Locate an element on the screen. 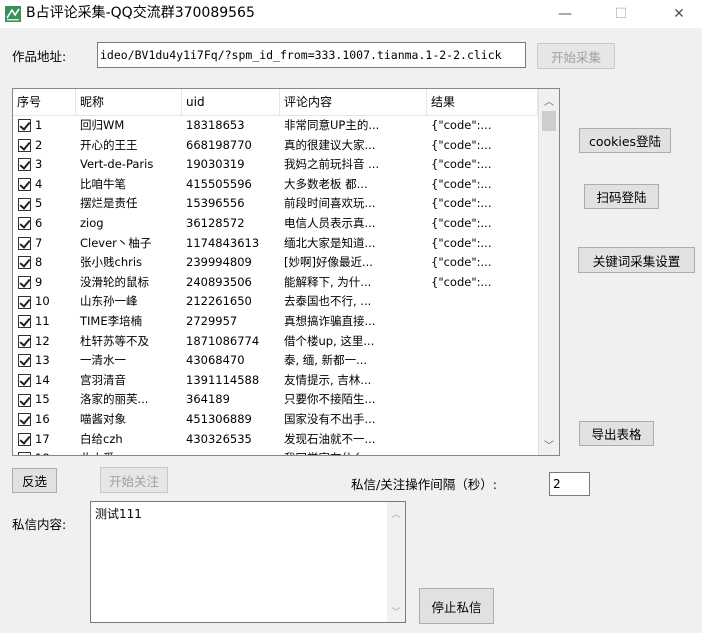 The height and width of the screenshot is (633, 702). title-bar: B占评论采集-QQ交流群370089565 — ☐ ✕ is located at coordinates (351, 14).